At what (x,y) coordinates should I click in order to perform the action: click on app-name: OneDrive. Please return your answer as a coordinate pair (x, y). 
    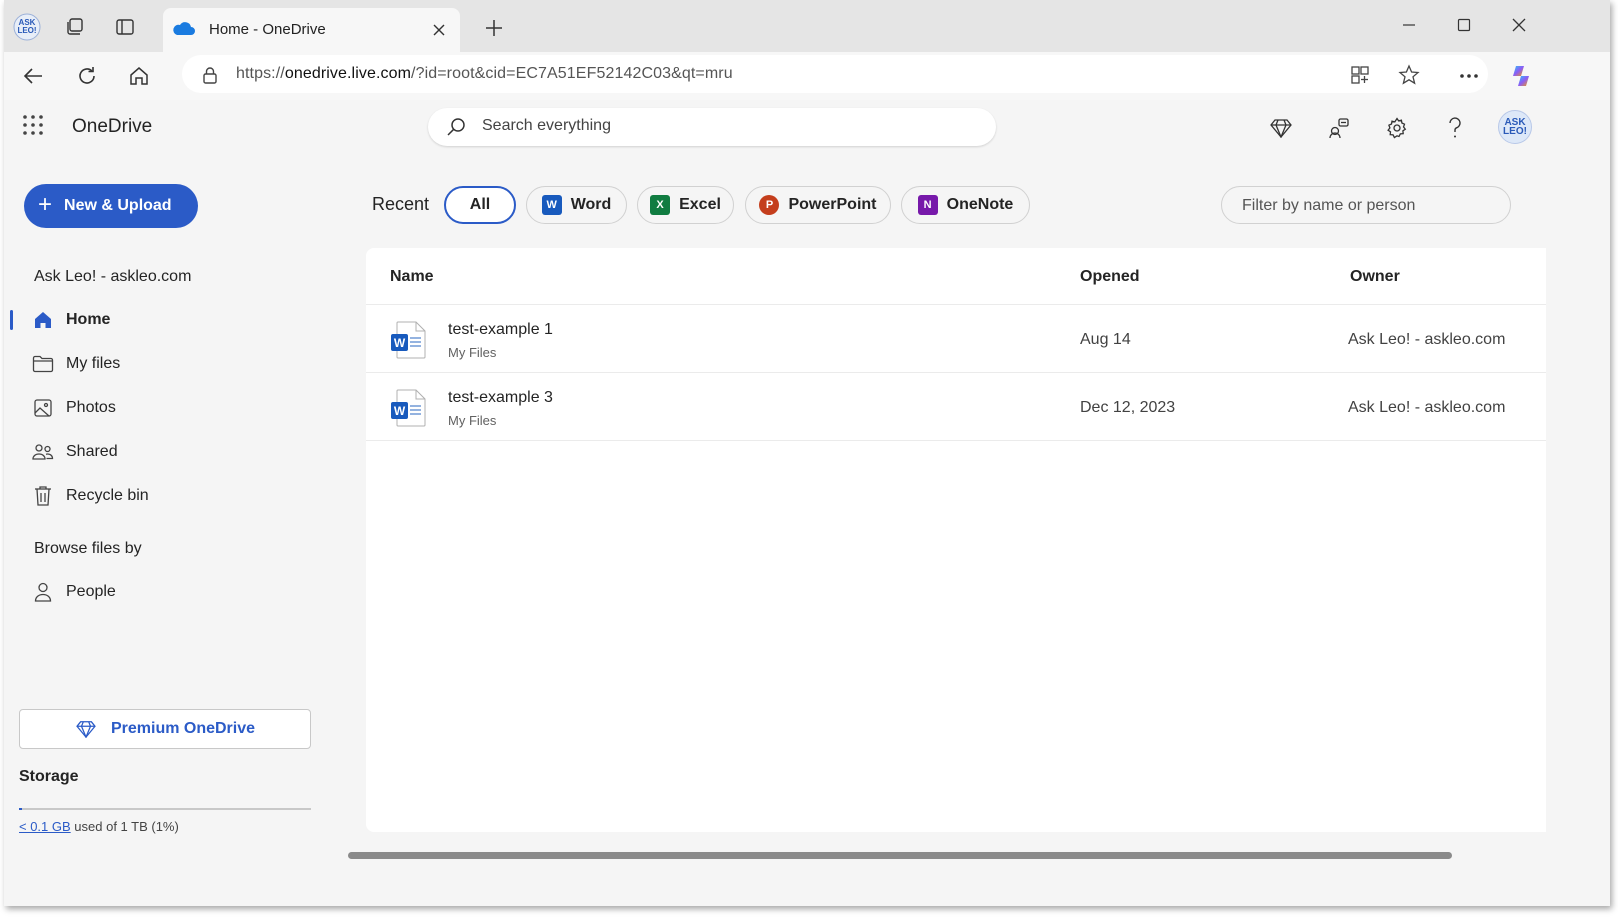
    Looking at the image, I should click on (112, 127).